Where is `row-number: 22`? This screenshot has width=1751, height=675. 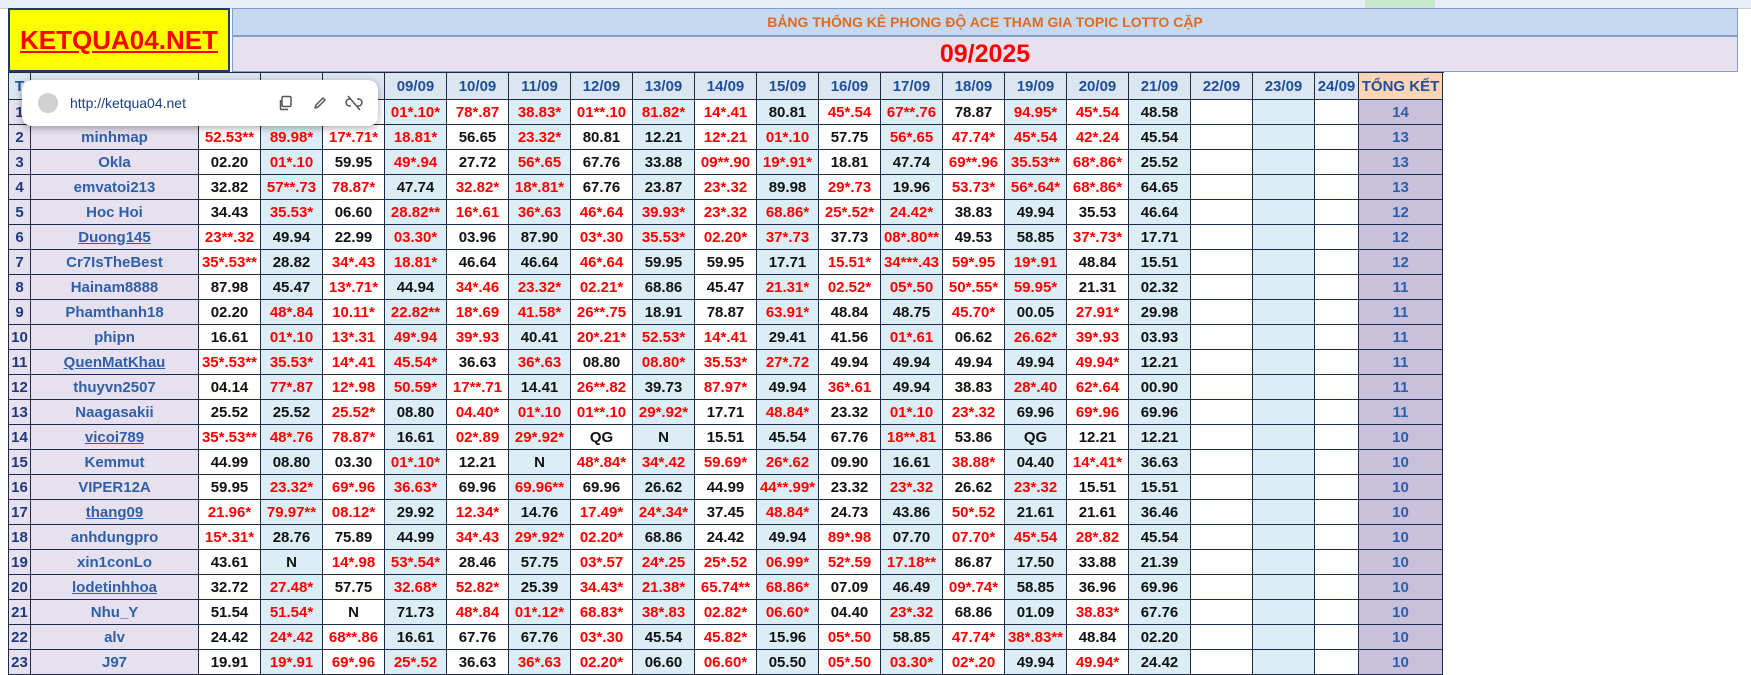
row-number: 22 is located at coordinates (19, 637).